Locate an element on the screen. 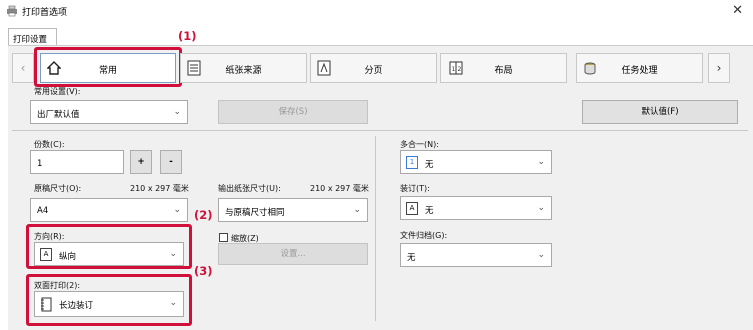  staple-label: 装订(T): is located at coordinates (415, 188).